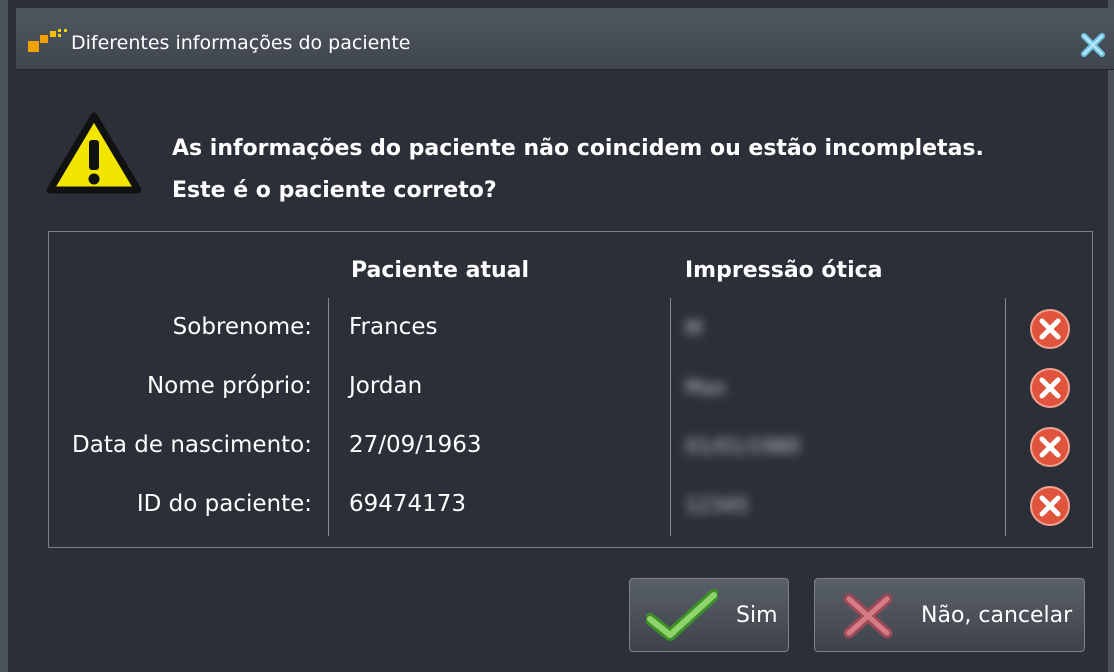 This screenshot has width=1114, height=672. What do you see at coordinates (415, 445) in the screenshot?
I see `current-birth-date: 27/09/1963` at bounding box center [415, 445].